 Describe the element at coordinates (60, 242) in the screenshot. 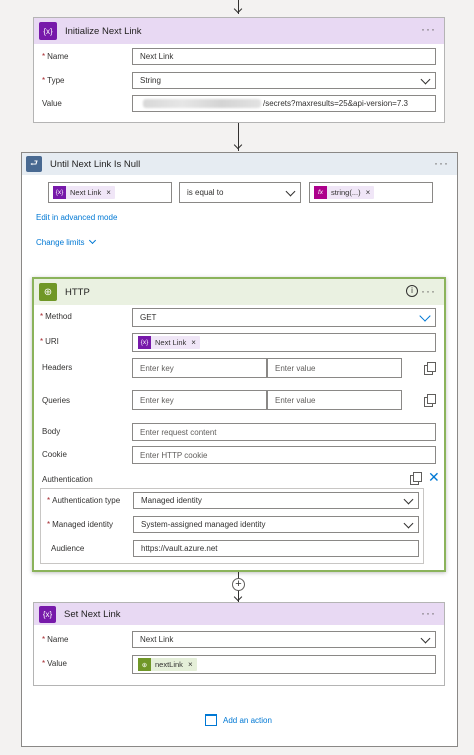

I see `change-limits-label: Change limits` at that location.